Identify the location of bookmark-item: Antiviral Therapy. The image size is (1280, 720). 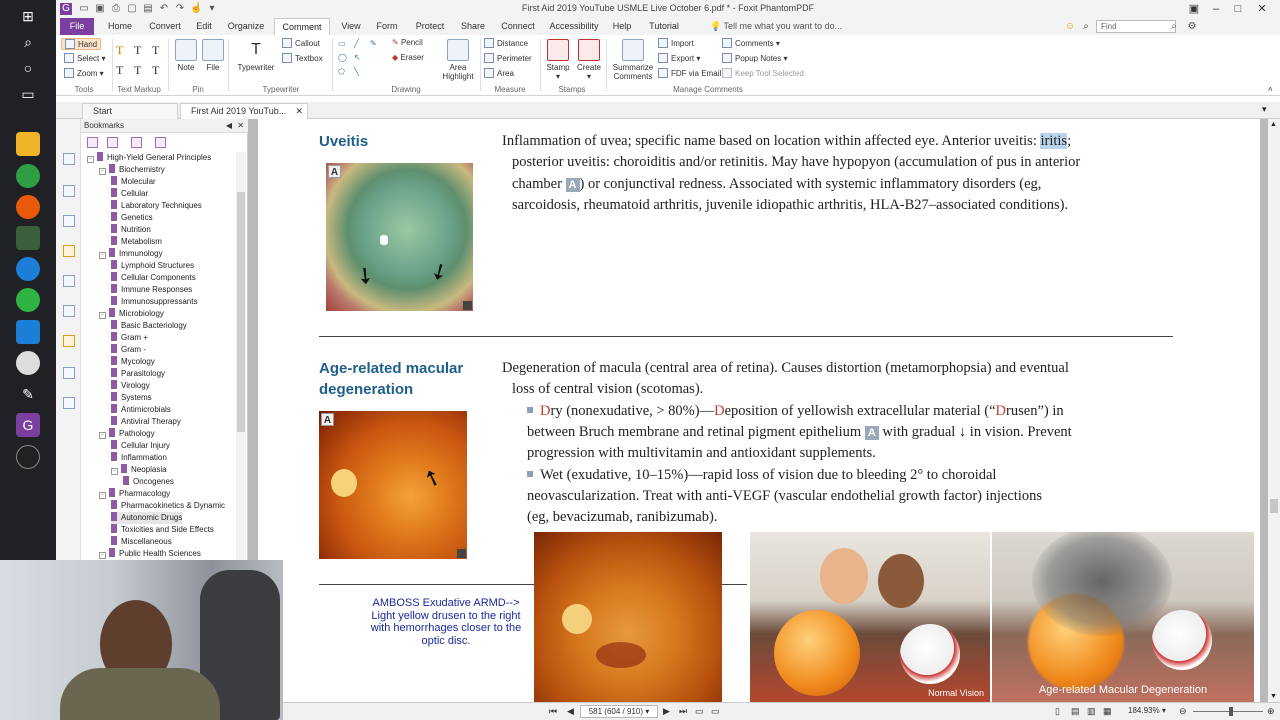
(146, 422).